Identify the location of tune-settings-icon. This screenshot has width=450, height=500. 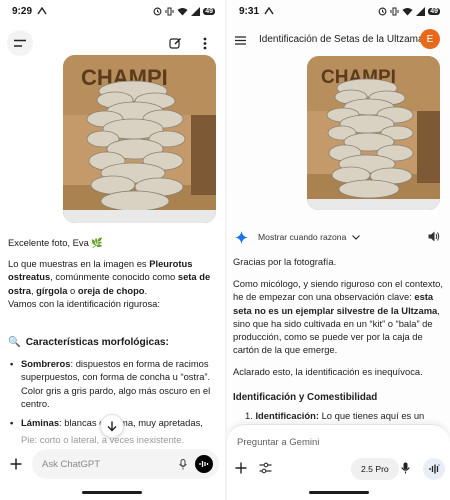
(265, 468).